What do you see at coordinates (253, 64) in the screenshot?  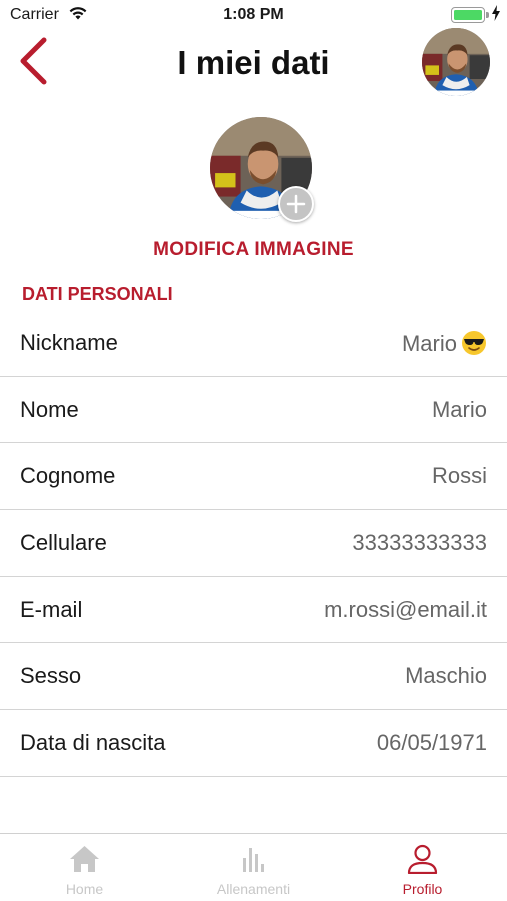 I see `navigation-header: I miei dati` at bounding box center [253, 64].